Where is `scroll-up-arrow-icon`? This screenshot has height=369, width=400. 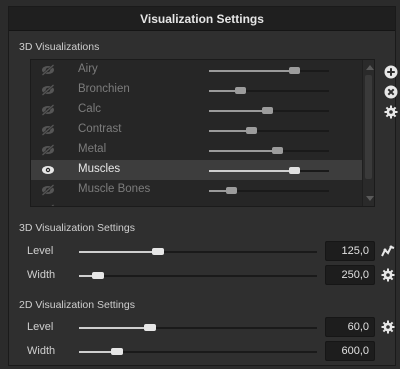 scroll-up-arrow-icon is located at coordinates (370, 67).